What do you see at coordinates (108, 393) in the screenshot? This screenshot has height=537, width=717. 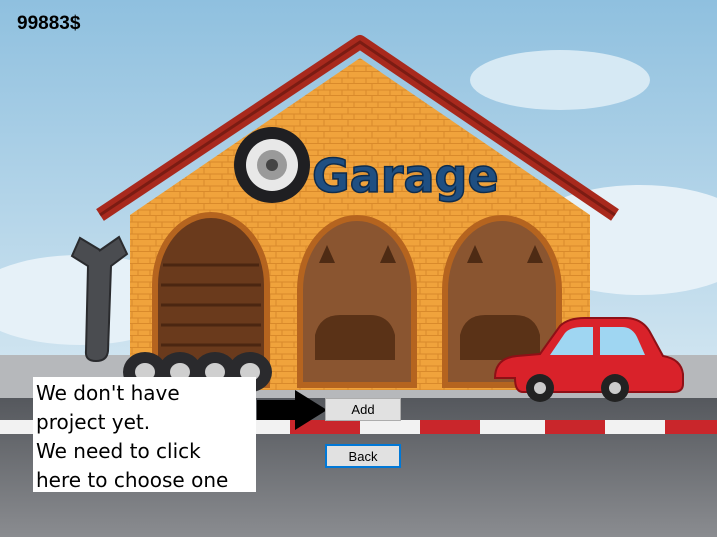 I see `tutorial-line: We don't have` at bounding box center [108, 393].